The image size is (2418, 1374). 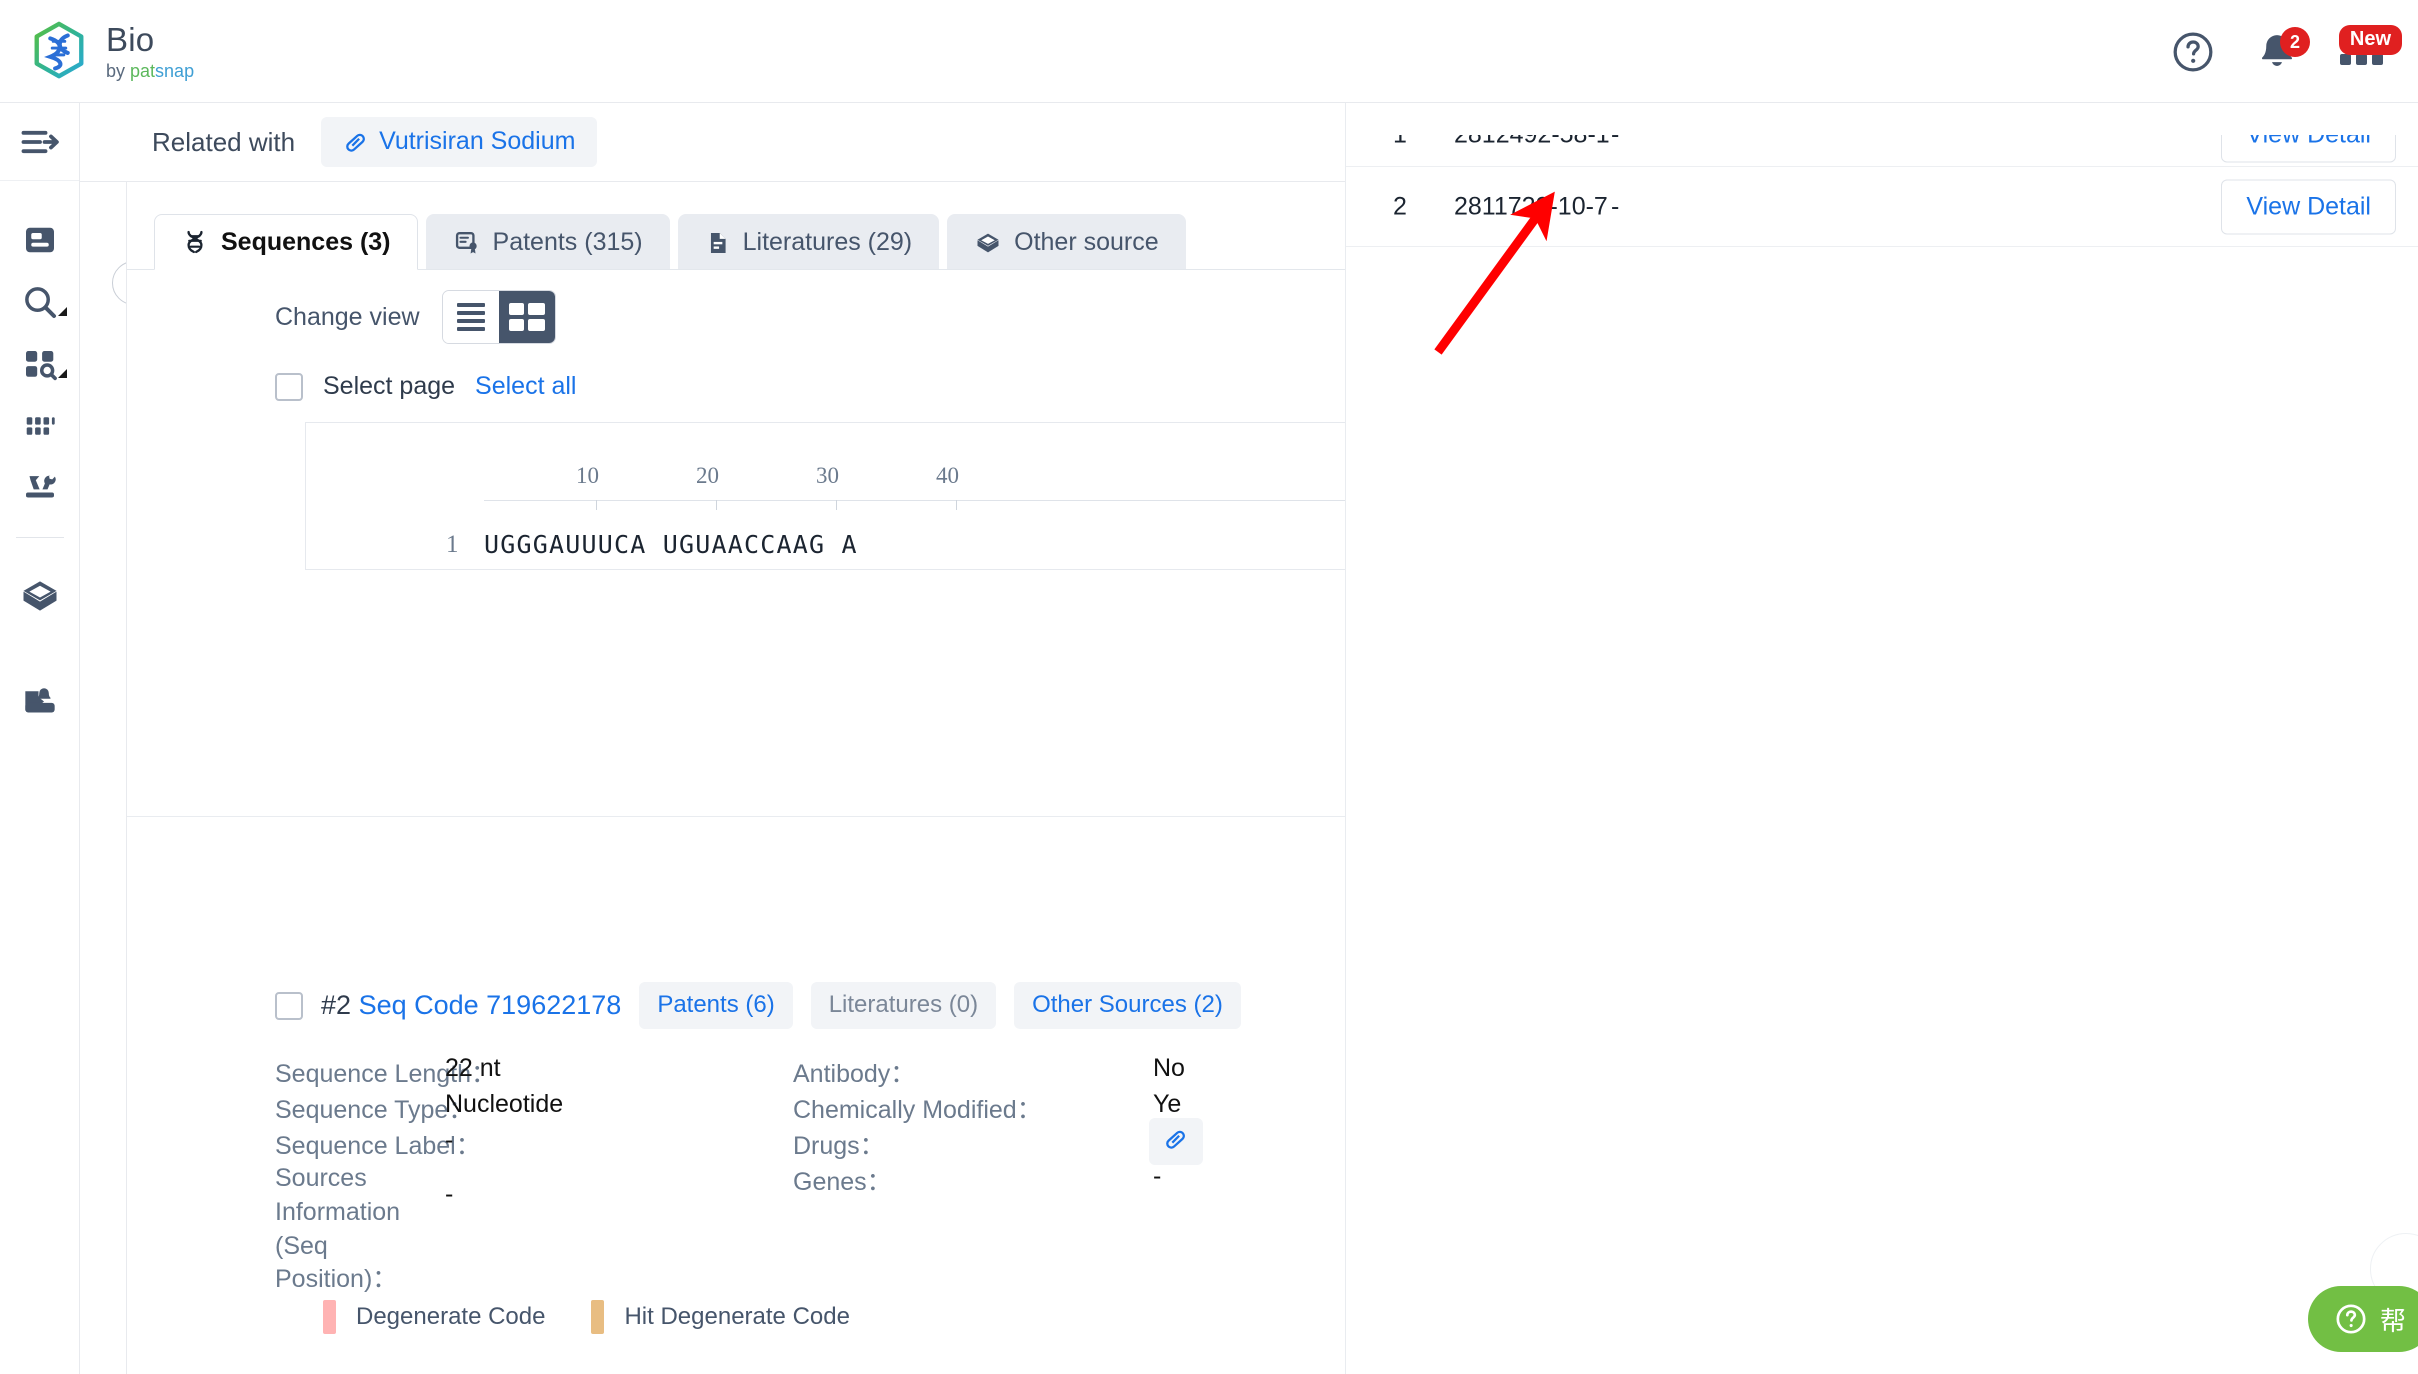 I want to click on meta-sequence-type-value: Nucleotide, so click(x=504, y=1104).